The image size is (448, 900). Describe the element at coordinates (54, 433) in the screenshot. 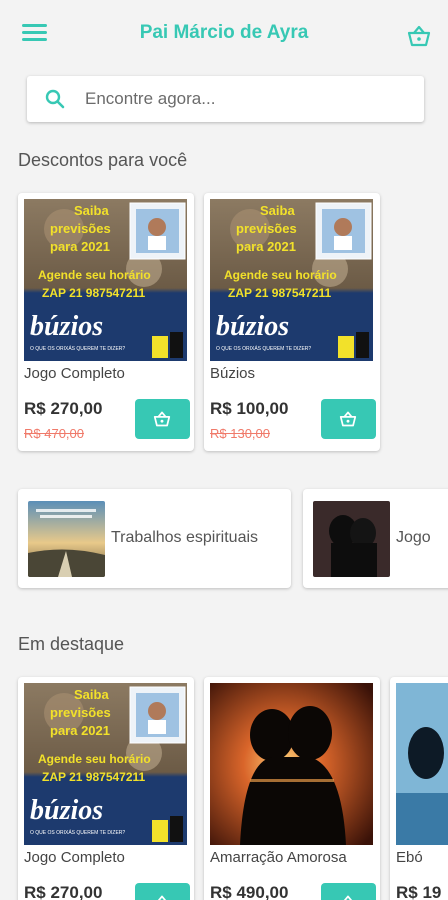

I see `product-old-price: R$ 470,00` at that location.